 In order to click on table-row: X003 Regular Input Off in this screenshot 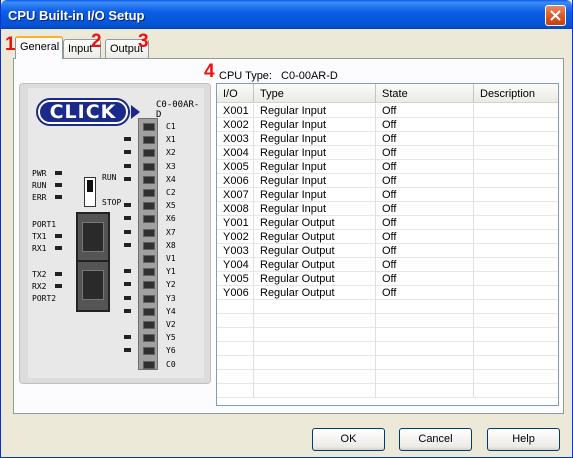, I will do `click(387, 139)`.